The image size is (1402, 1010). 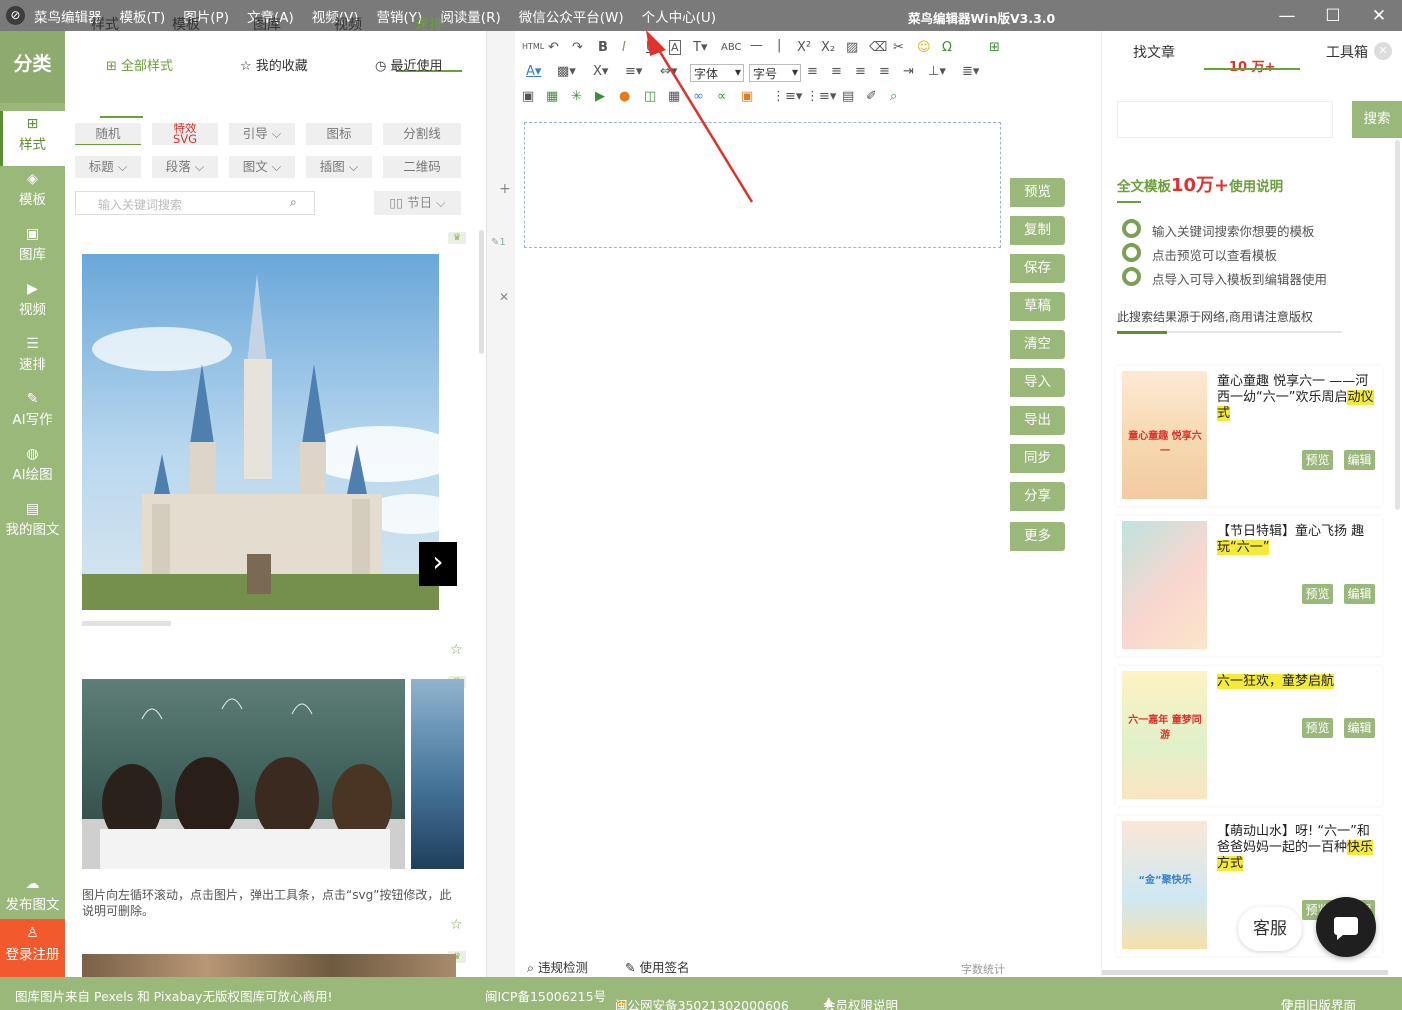 I want to click on export-button: 导出, so click(x=1037, y=420).